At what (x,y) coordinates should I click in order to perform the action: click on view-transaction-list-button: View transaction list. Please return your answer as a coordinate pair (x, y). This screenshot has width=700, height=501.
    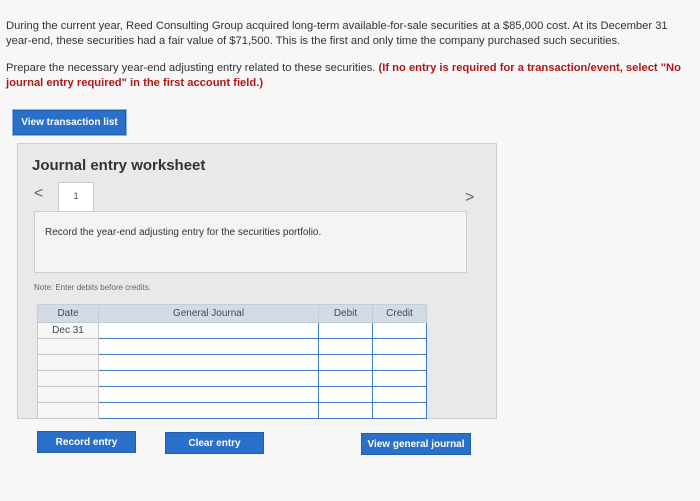
    Looking at the image, I should click on (69, 122).